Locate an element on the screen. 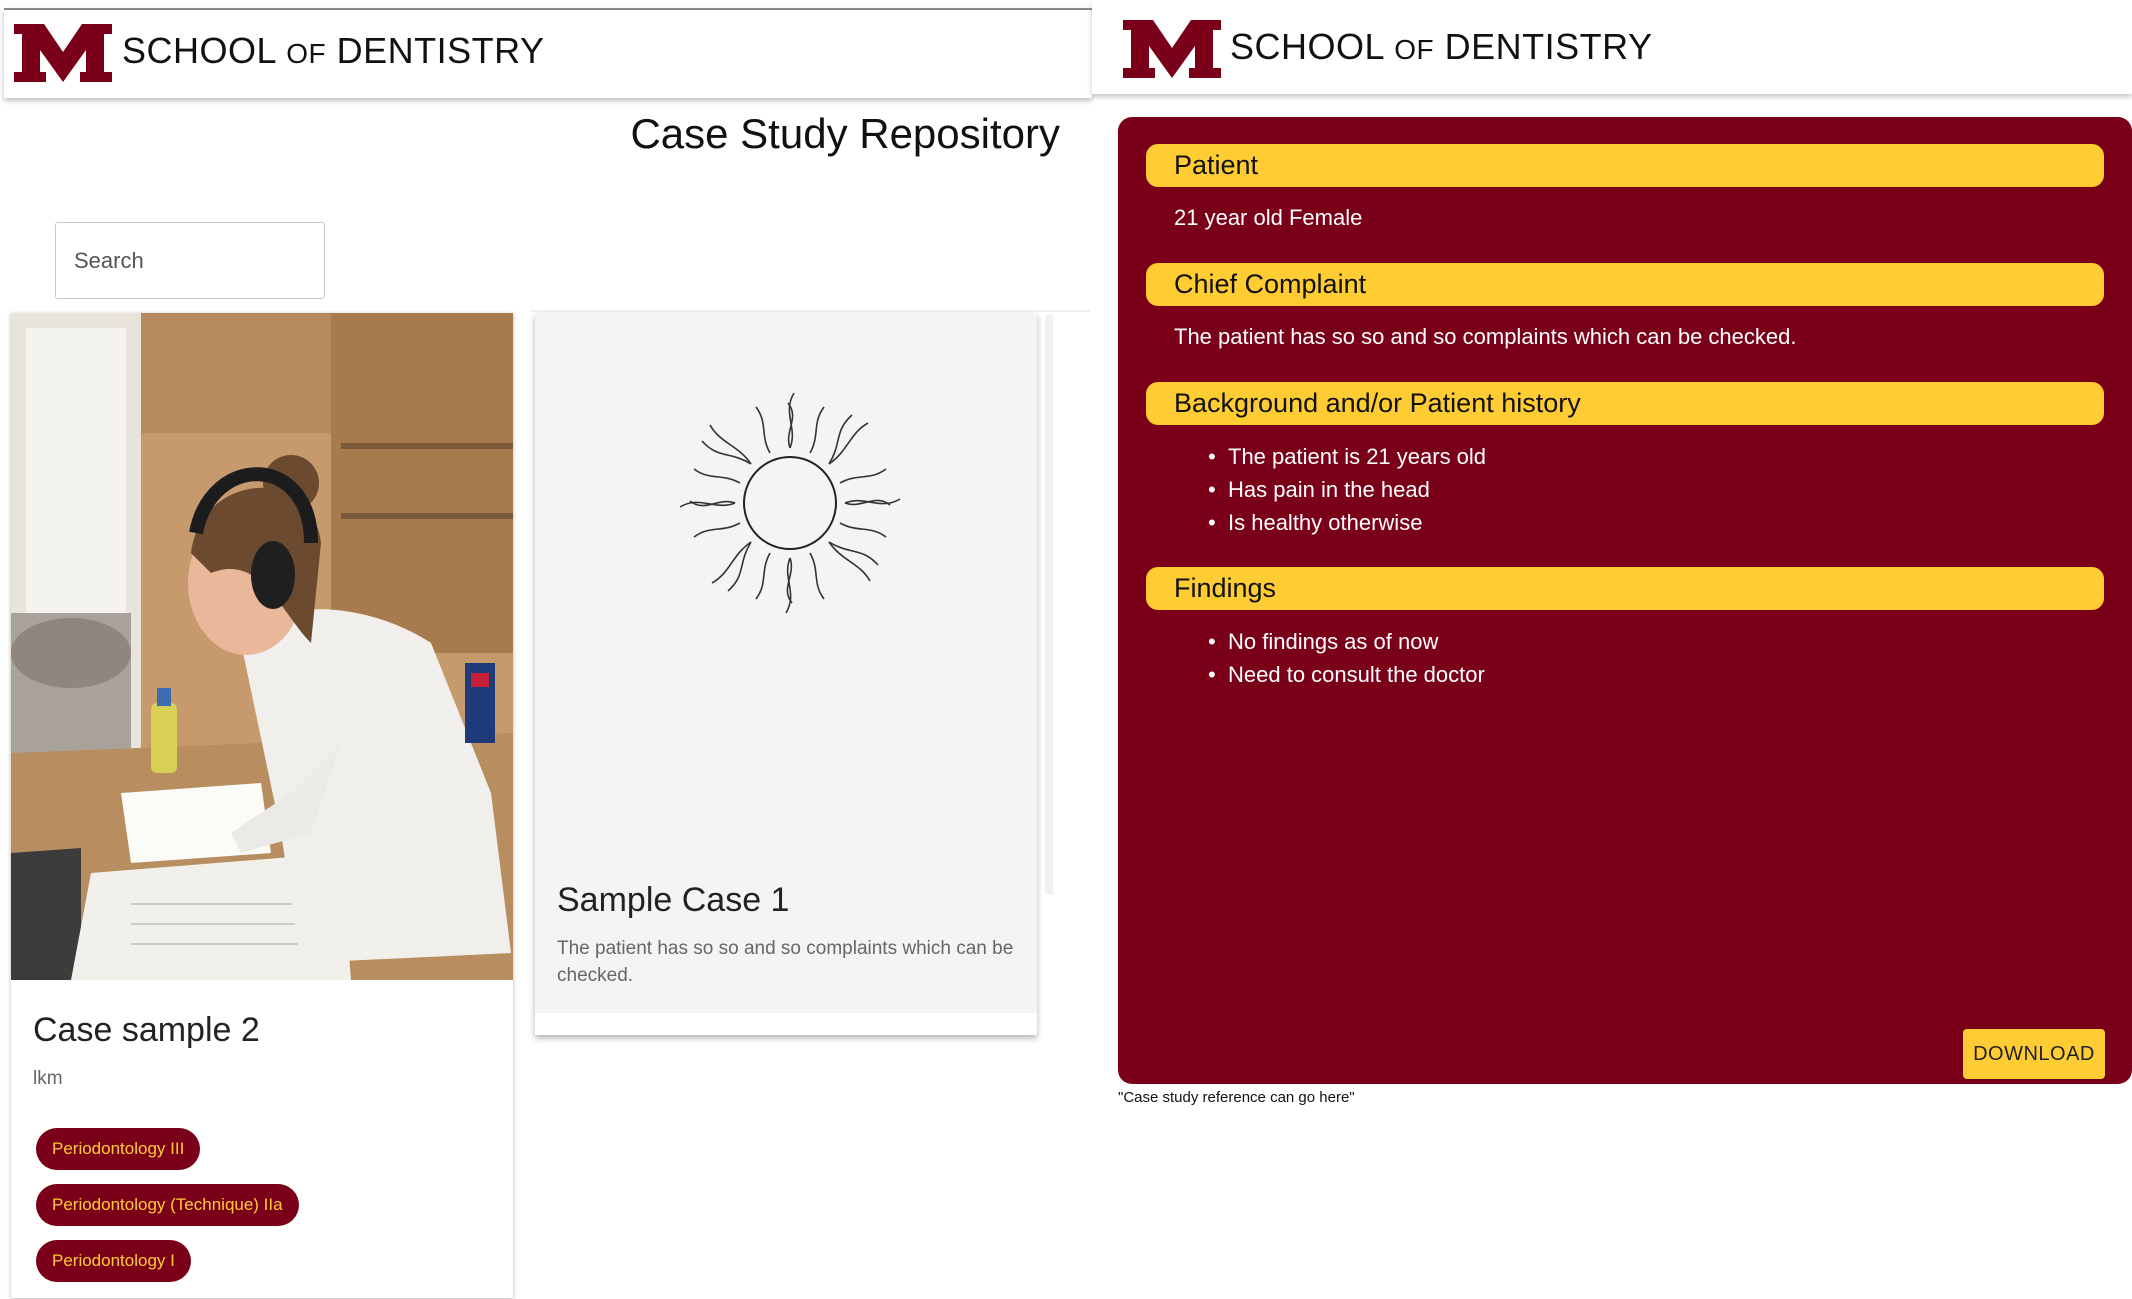 This screenshot has height=1299, width=2132. divider is located at coordinates (810, 311).